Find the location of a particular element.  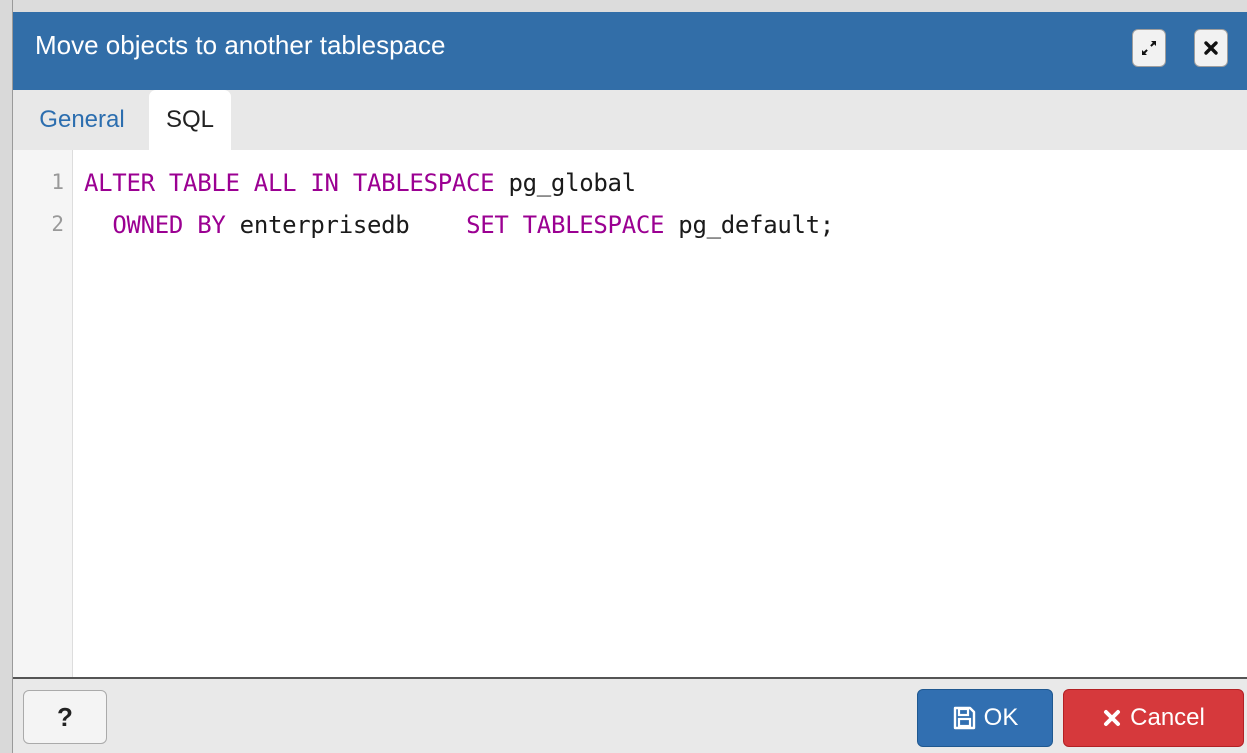

sql-identifier: pg_default; is located at coordinates (749, 225).